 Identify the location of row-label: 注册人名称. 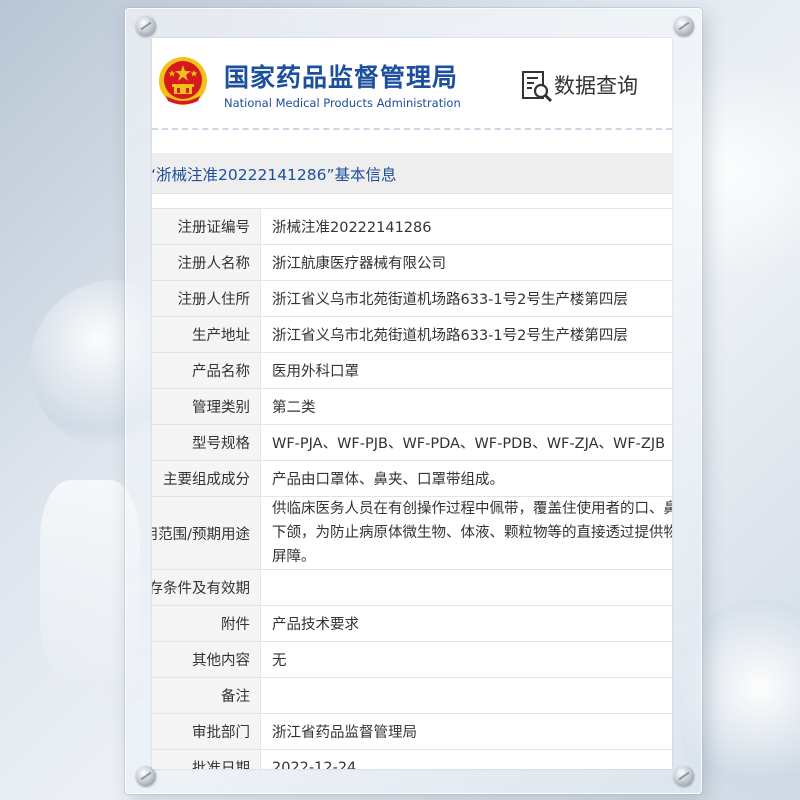
(206, 262).